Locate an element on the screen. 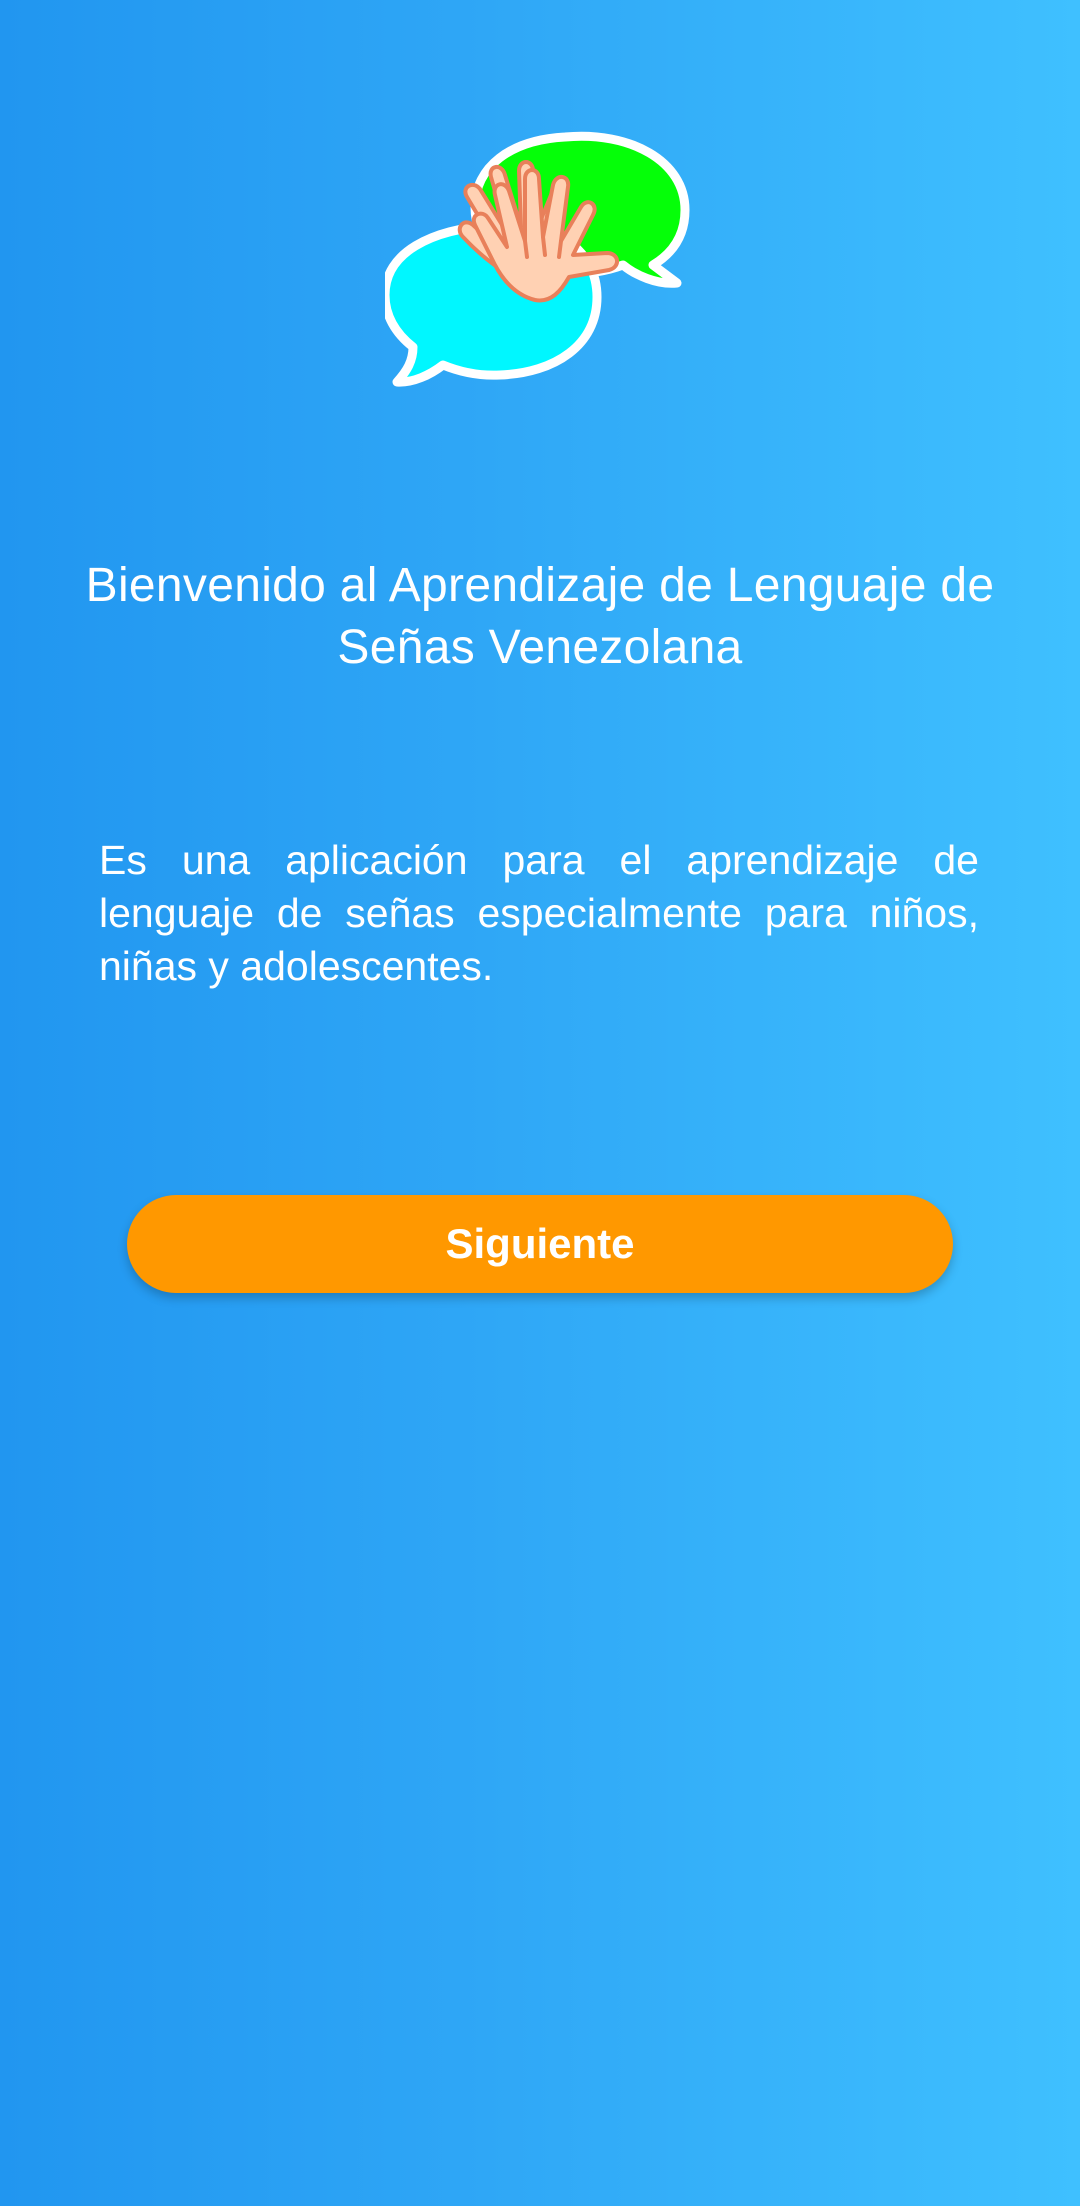 Image resolution: width=1080 pixels, height=2206 pixels. next-button: Siguiente is located at coordinates (540, 1244).